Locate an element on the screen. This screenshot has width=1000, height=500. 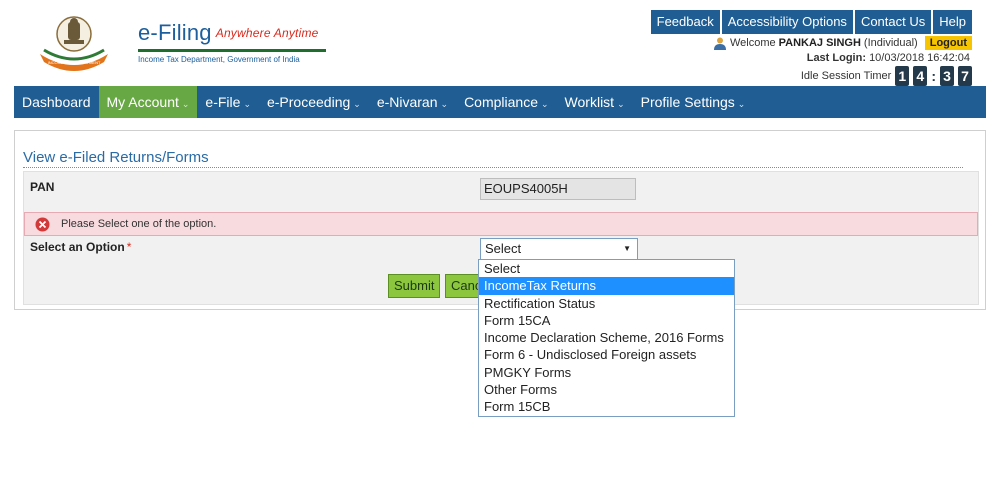
page-title: View e-Filed Returns/Forms is located at coordinates (493, 158).